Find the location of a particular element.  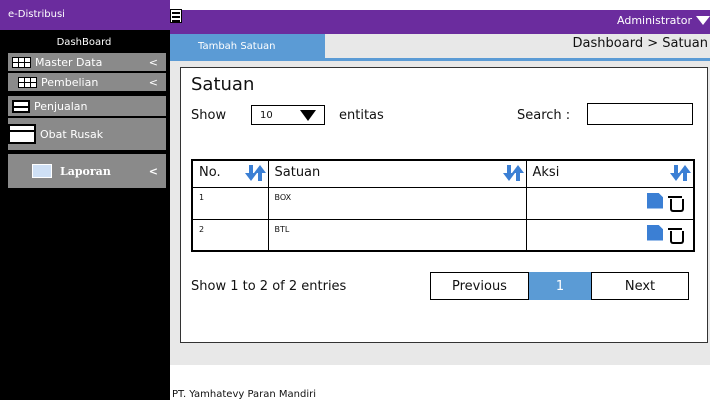

sidebar-item-penjualan: Penjualan is located at coordinates (87, 106).